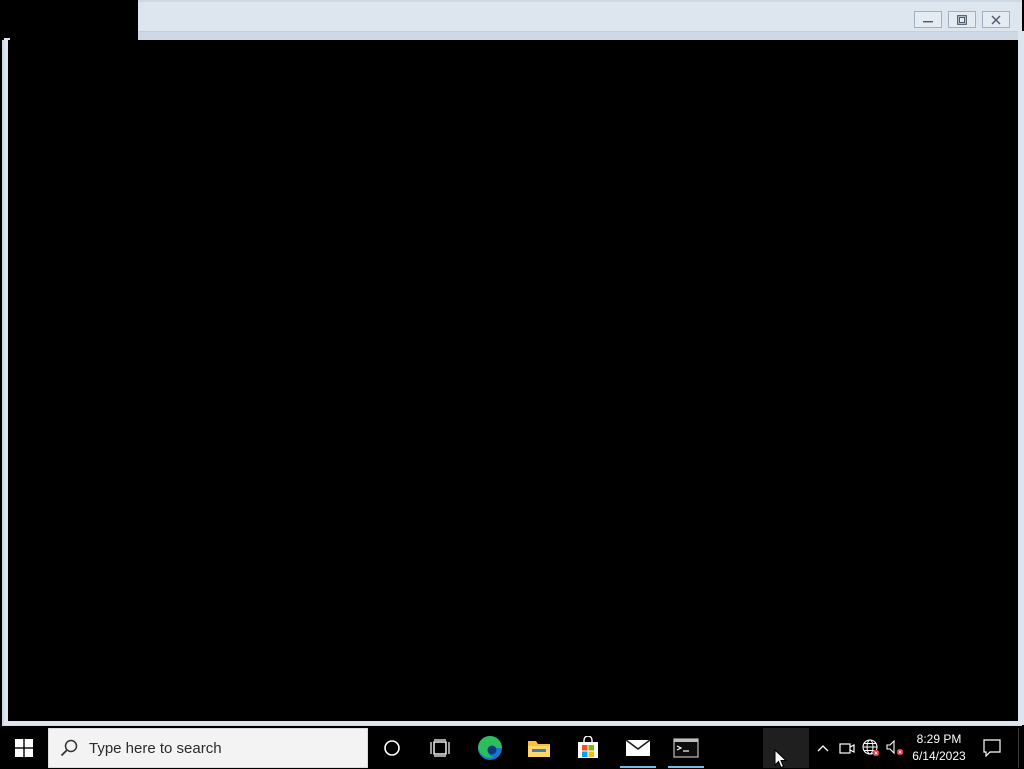  What do you see at coordinates (1021, 377) in the screenshot?
I see `window-border-right` at bounding box center [1021, 377].